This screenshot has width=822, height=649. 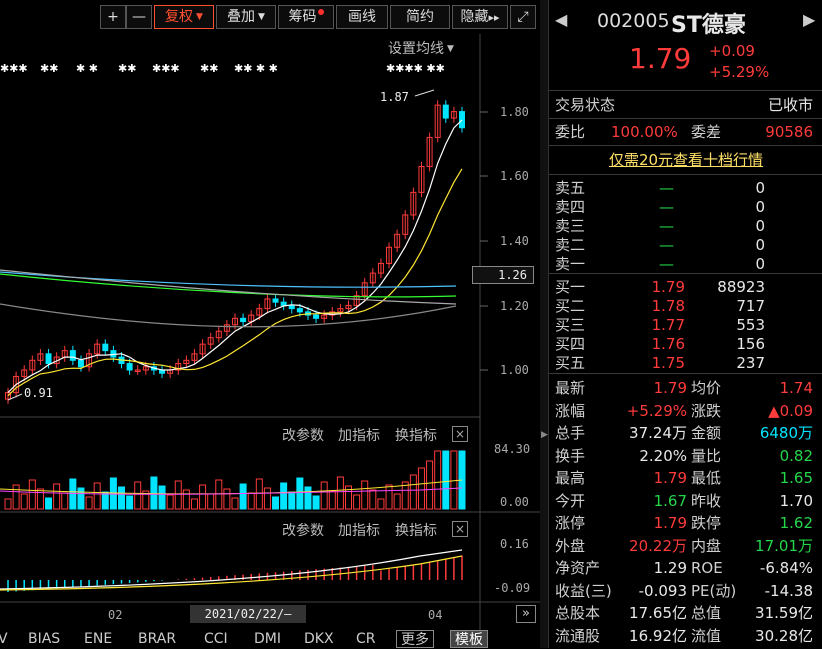 I want to click on ask-row: 卖一 — 0, so click(x=685, y=264).